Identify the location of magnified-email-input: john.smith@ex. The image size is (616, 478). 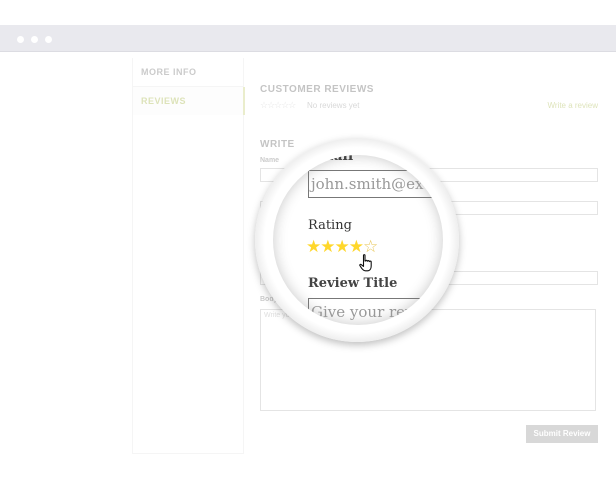
(375, 184).